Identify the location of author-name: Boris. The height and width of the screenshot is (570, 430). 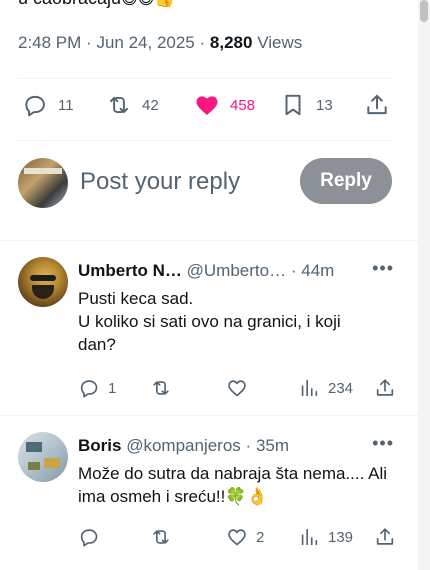
(99, 445).